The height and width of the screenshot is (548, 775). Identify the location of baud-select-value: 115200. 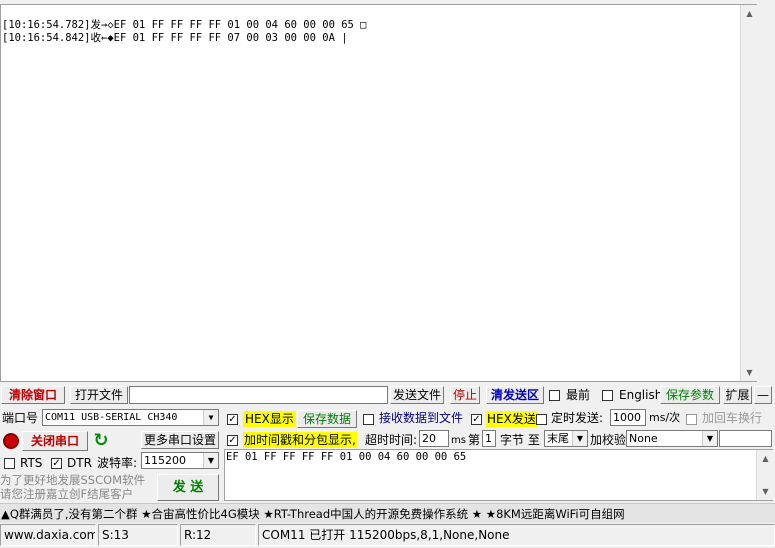
(165, 460).